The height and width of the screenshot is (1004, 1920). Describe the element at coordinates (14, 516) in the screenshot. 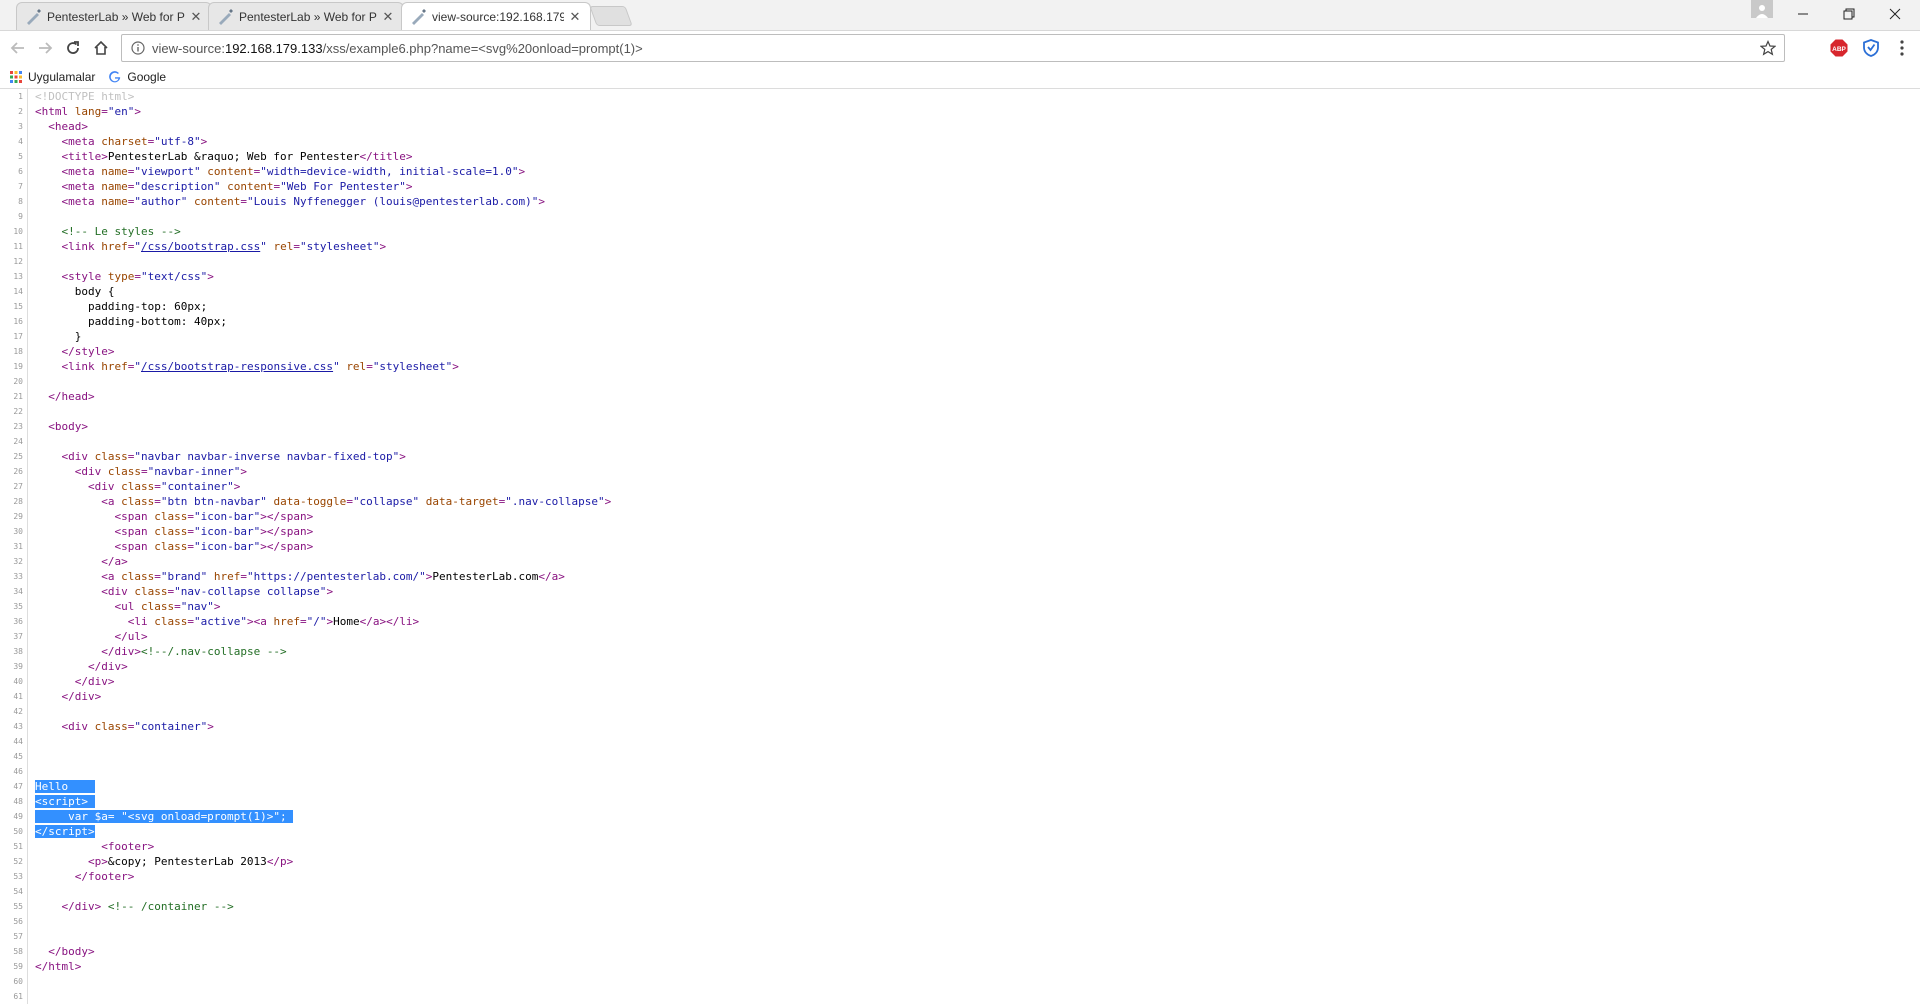

I see `line-number: 29` at that location.